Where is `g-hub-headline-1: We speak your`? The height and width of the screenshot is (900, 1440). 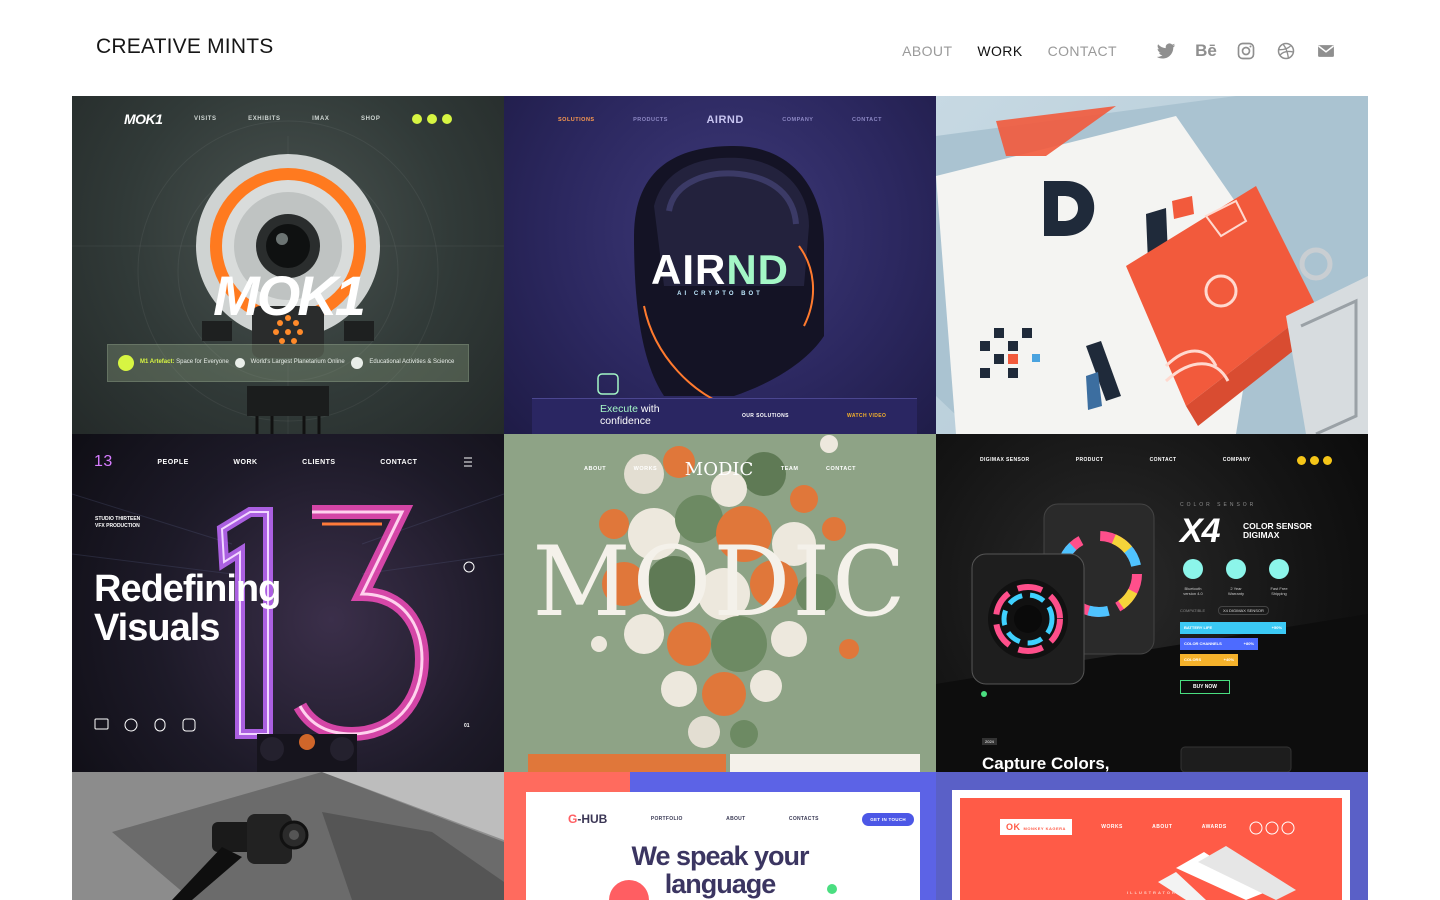
g-hub-headline-1: We speak your is located at coordinates (720, 856).